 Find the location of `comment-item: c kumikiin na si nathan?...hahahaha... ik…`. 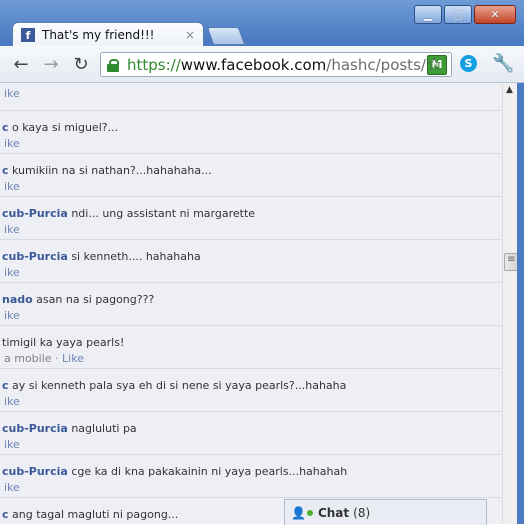

comment-item: c kumikiin na si nathan?...hahahaha... ik… is located at coordinates (251, 175).